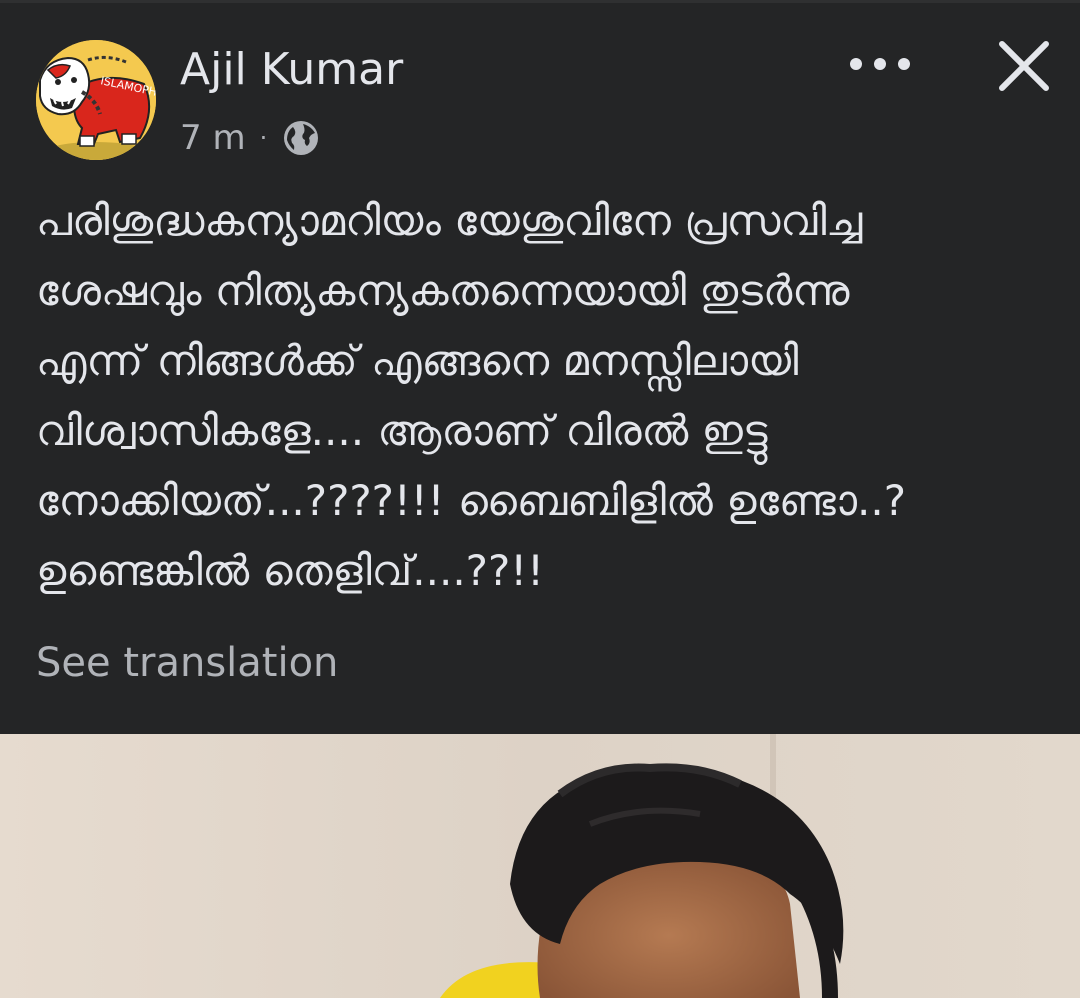  I want to click on top-divider, so click(540, 1).